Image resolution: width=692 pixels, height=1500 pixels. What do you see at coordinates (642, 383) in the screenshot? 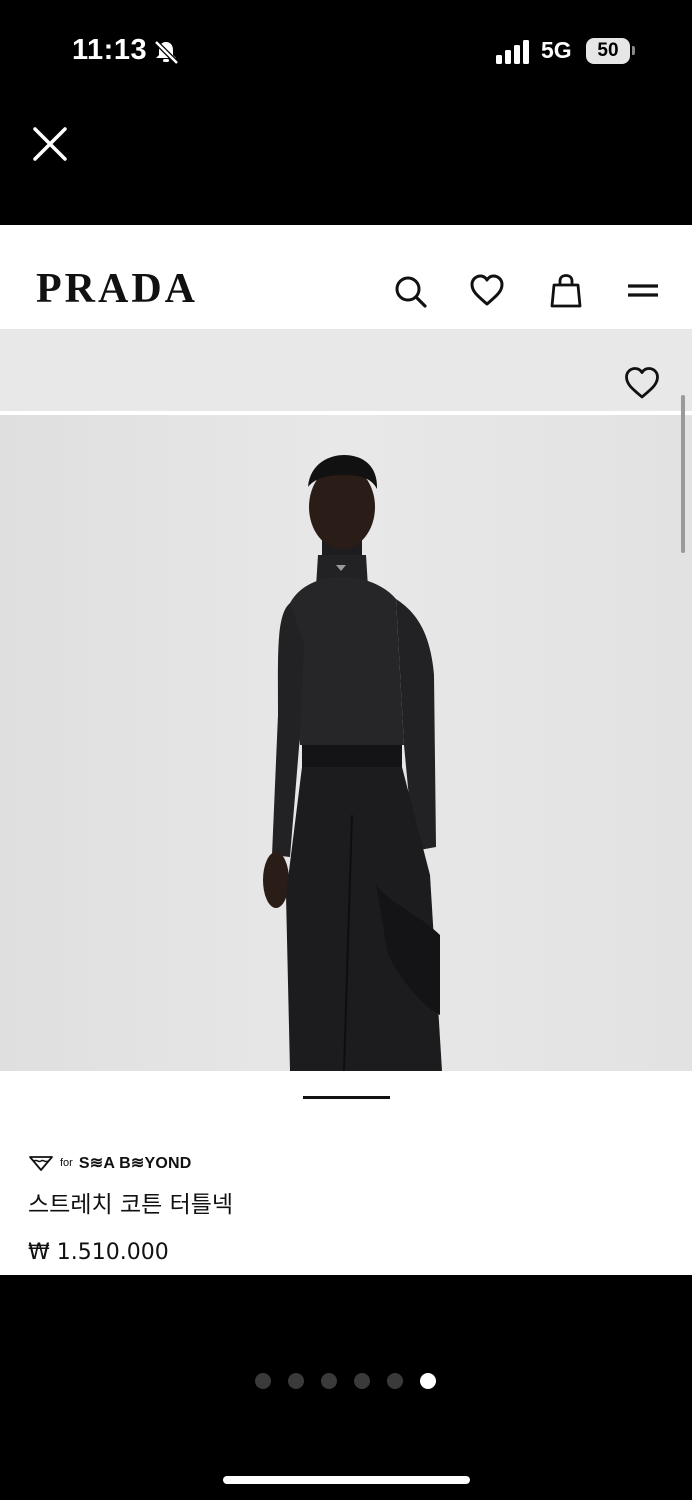
I see `add-to-wishlist-icon` at bounding box center [642, 383].